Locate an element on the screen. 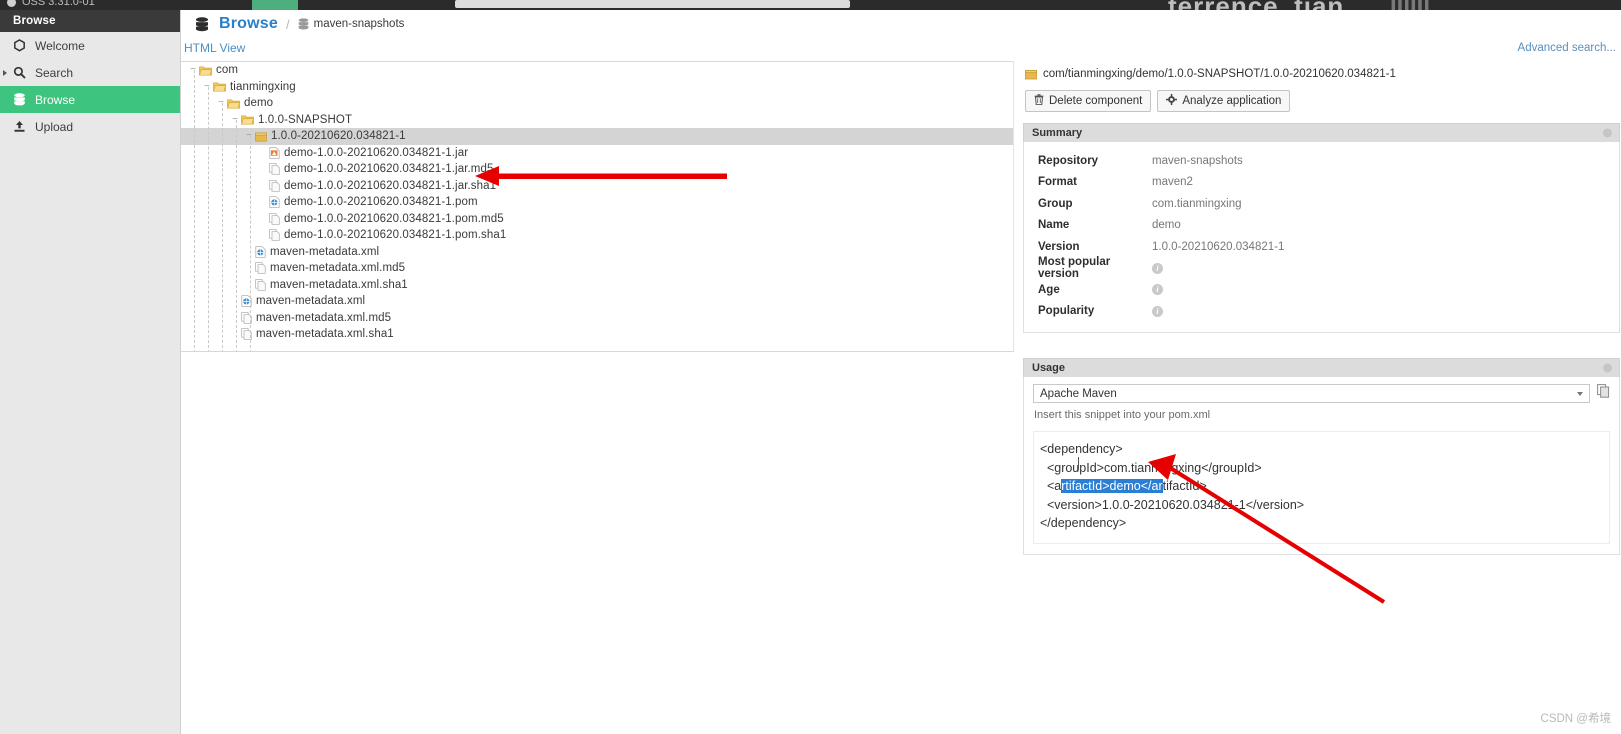  tree-node: − tianmingxing is located at coordinates (597, 87).